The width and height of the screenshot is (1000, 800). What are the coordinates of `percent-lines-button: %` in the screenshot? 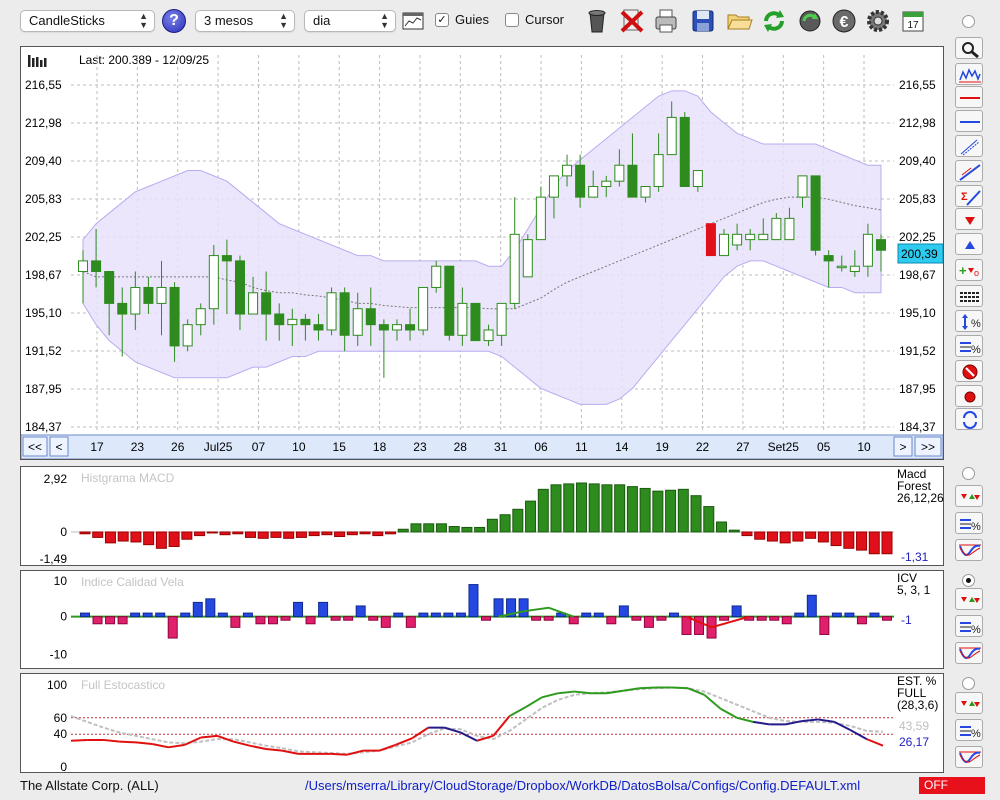 It's located at (969, 346).